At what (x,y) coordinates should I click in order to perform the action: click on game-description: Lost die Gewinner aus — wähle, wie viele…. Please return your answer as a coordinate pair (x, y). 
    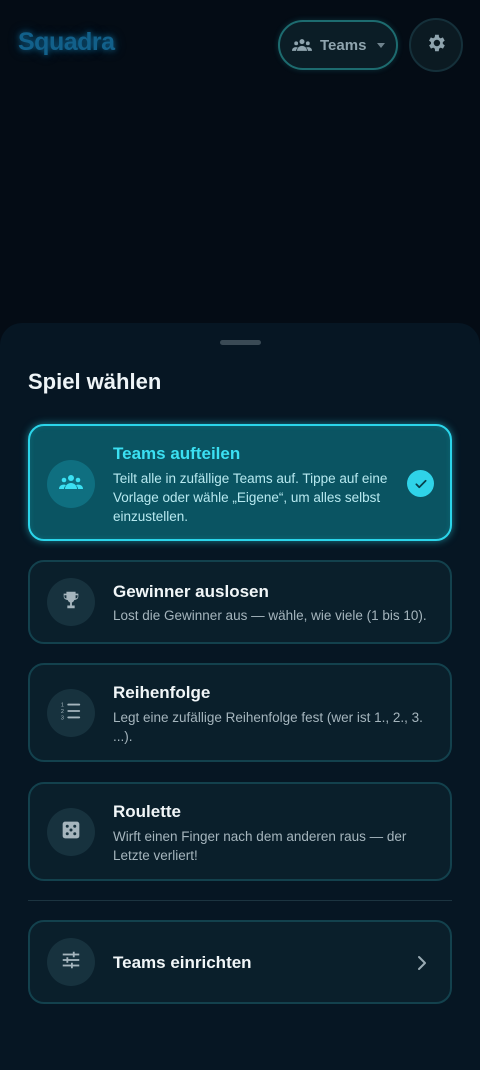
    Looking at the image, I should click on (270, 615).